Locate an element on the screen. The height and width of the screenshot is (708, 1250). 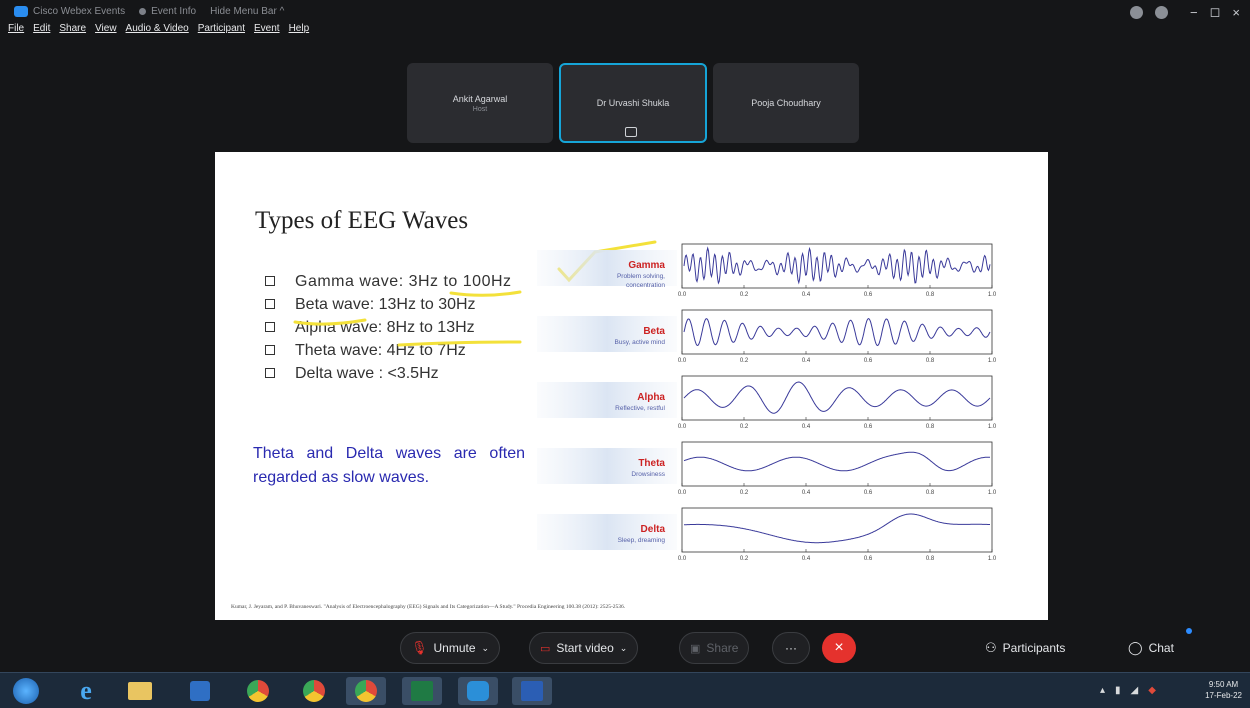
clock-time: 9:50 AM is located at coordinates (1223, 684).